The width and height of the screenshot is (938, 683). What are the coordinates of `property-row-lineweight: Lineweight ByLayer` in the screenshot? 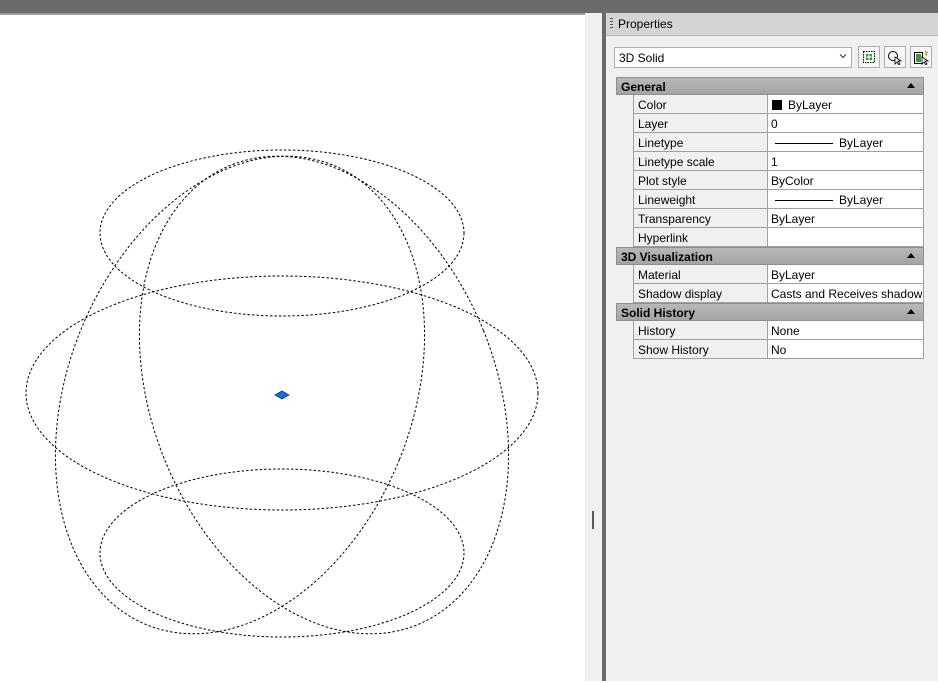 It's located at (778, 199).